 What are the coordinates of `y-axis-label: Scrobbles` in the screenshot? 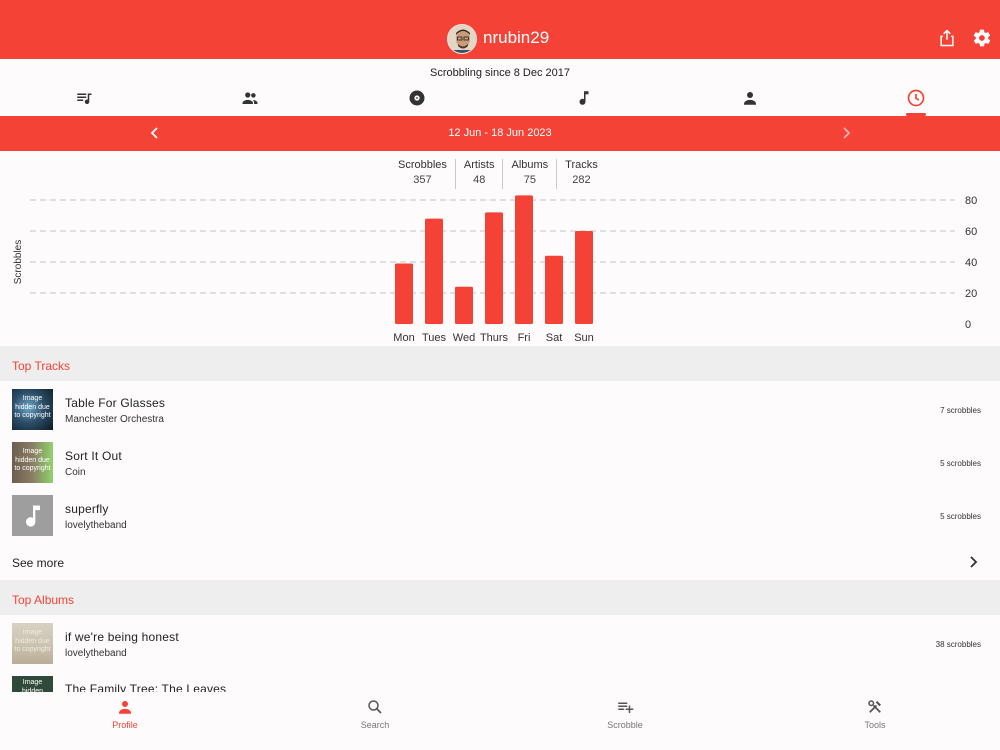 It's located at (18, 262).